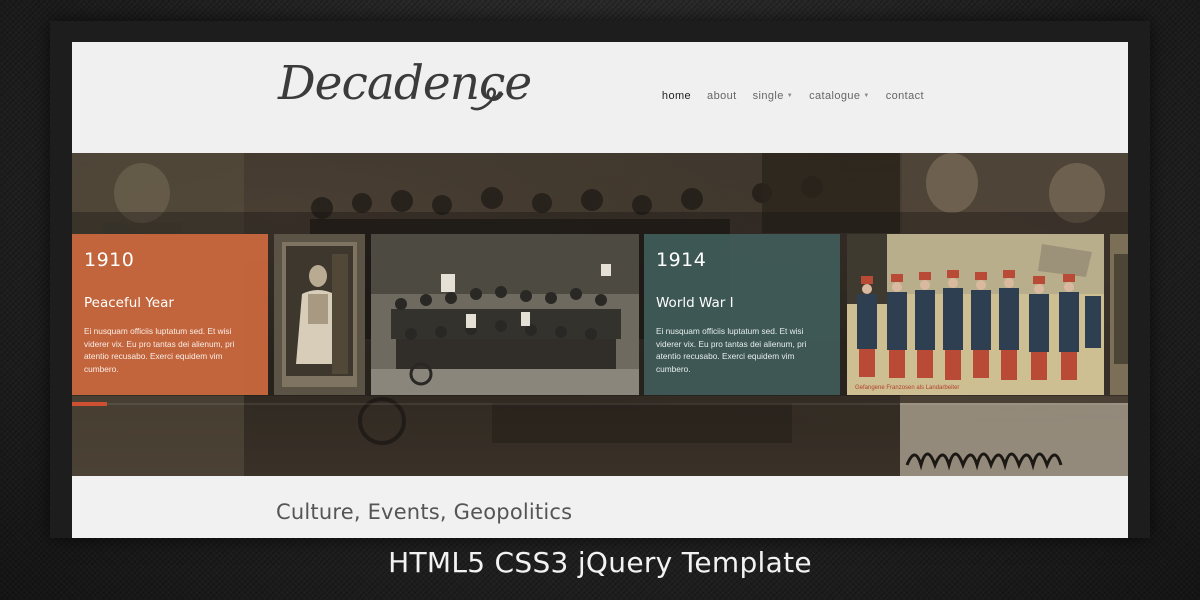 The height and width of the screenshot is (600, 1200). I want to click on nav-item-label: about, so click(722, 96).